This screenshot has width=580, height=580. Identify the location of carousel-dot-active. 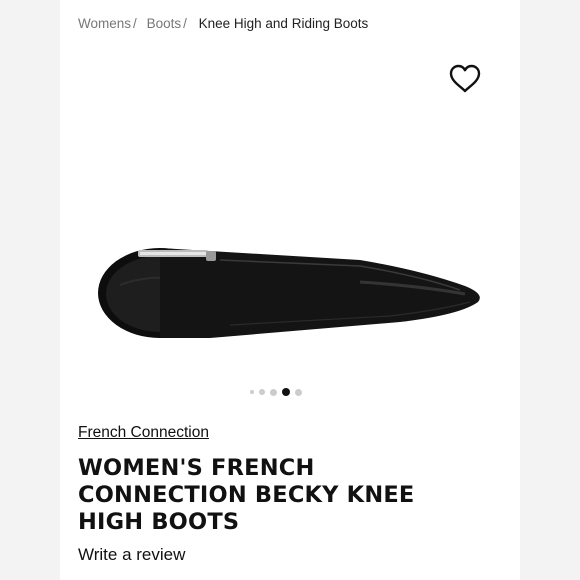
(286, 392).